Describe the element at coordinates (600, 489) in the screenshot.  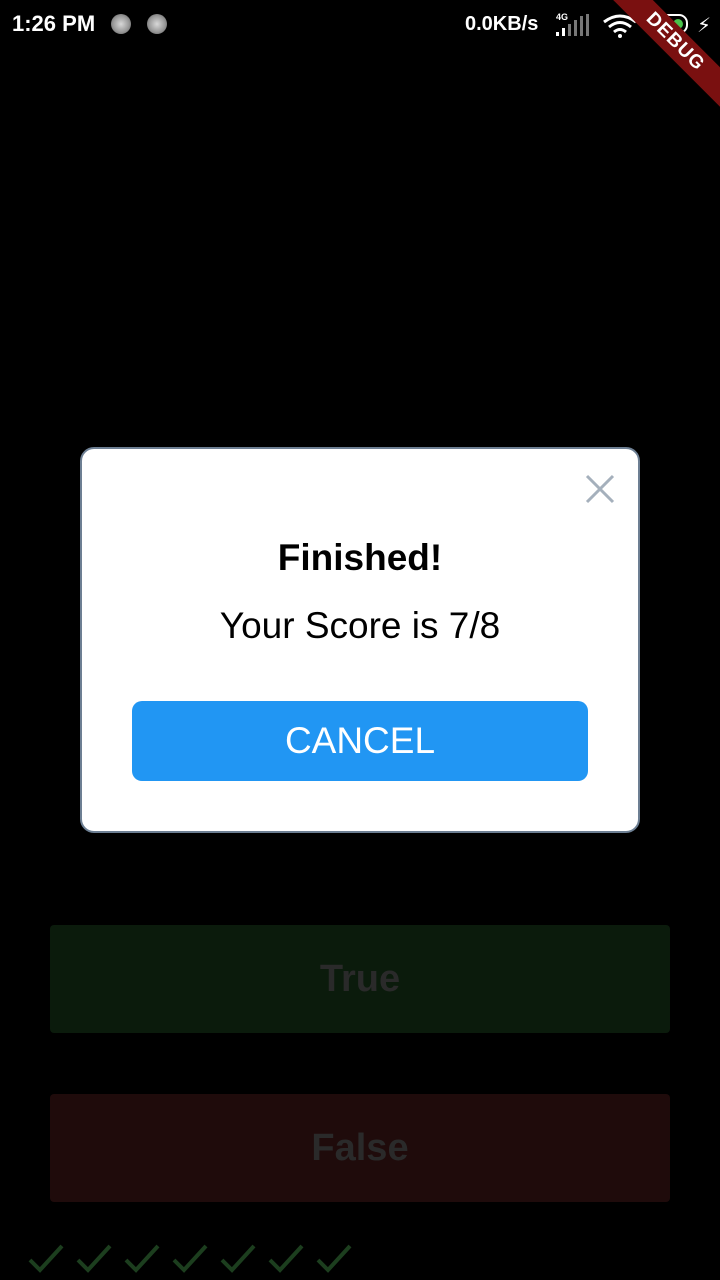
I see `close-icon` at that location.